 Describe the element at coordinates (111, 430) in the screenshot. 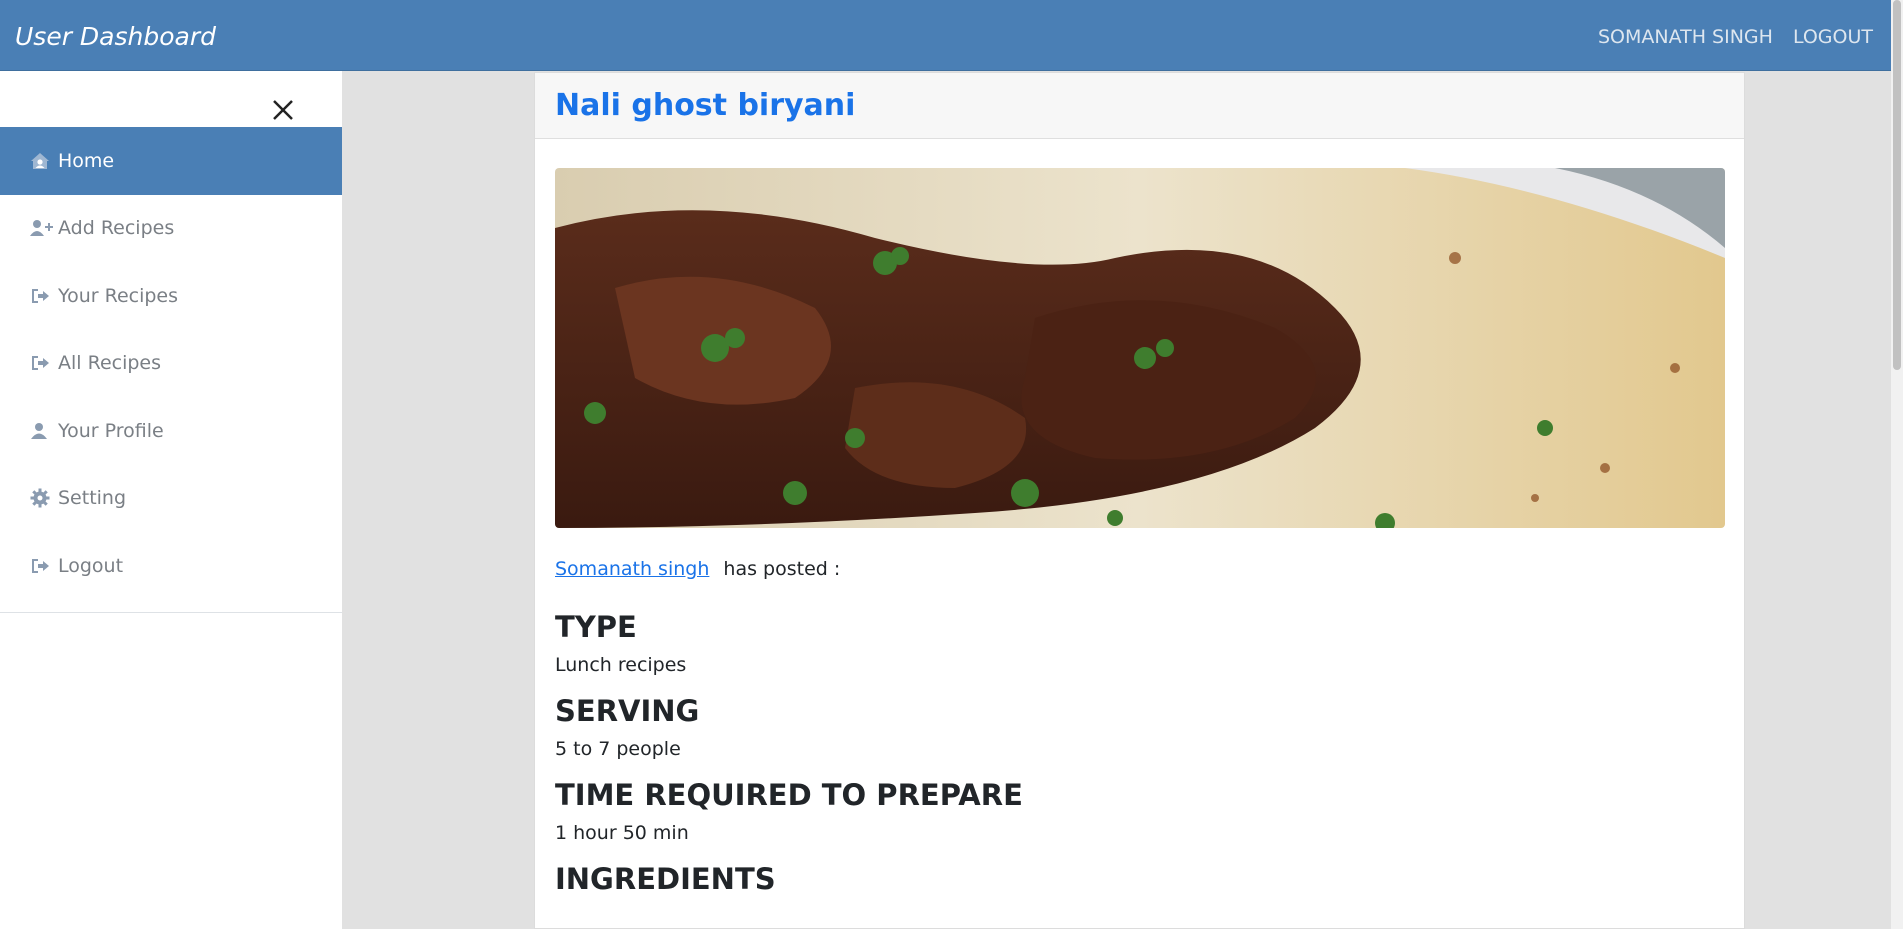

I see `sidebar-item-label: Your Profile` at that location.